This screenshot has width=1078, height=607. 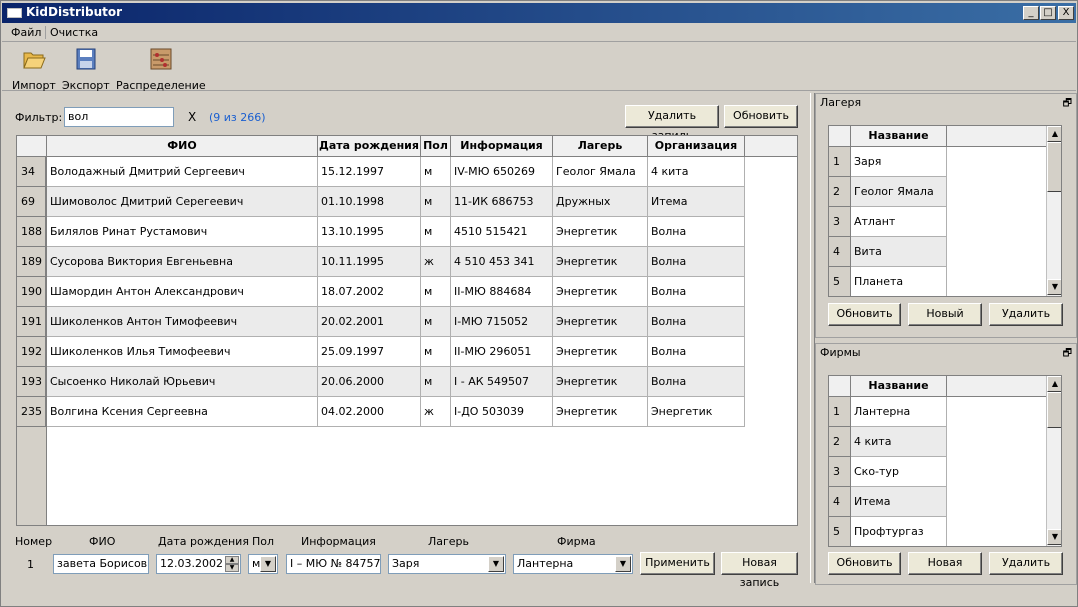 What do you see at coordinates (502, 172) in the screenshot?
I see `table-cell-info: IV-МЮ 650269` at bounding box center [502, 172].